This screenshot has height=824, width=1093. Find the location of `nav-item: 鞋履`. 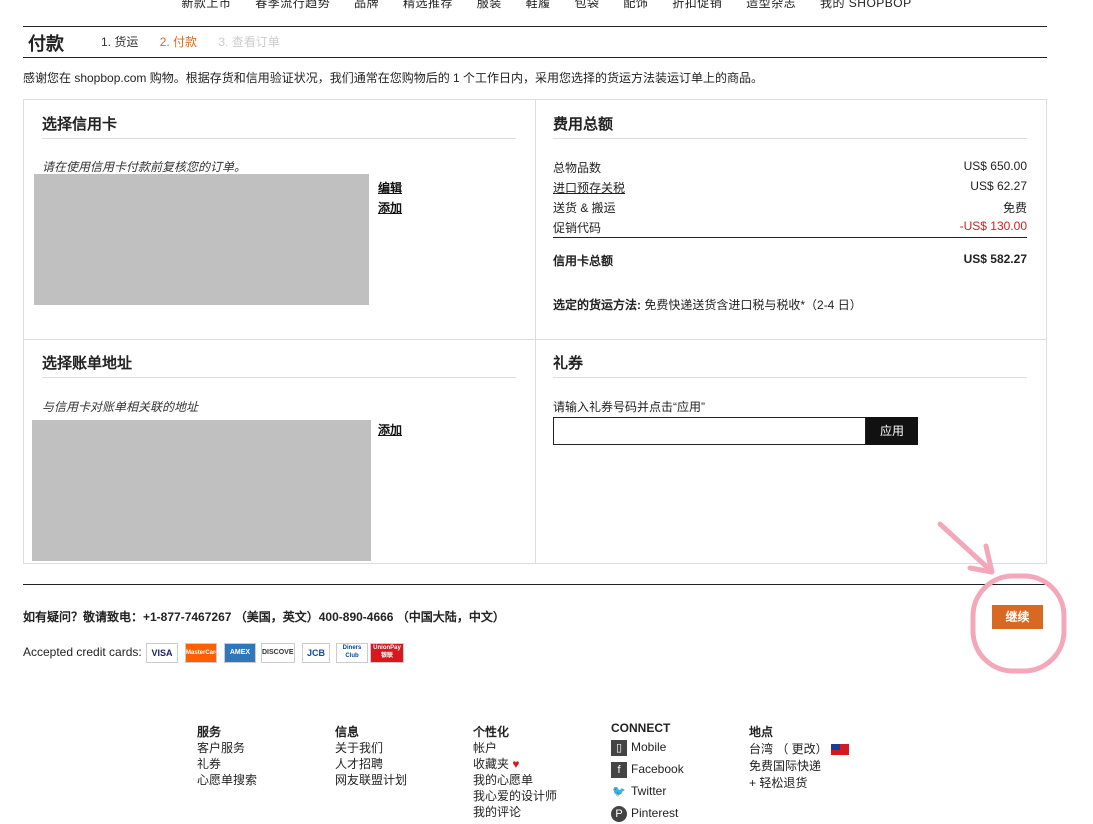

nav-item: 鞋履 is located at coordinates (538, 5).